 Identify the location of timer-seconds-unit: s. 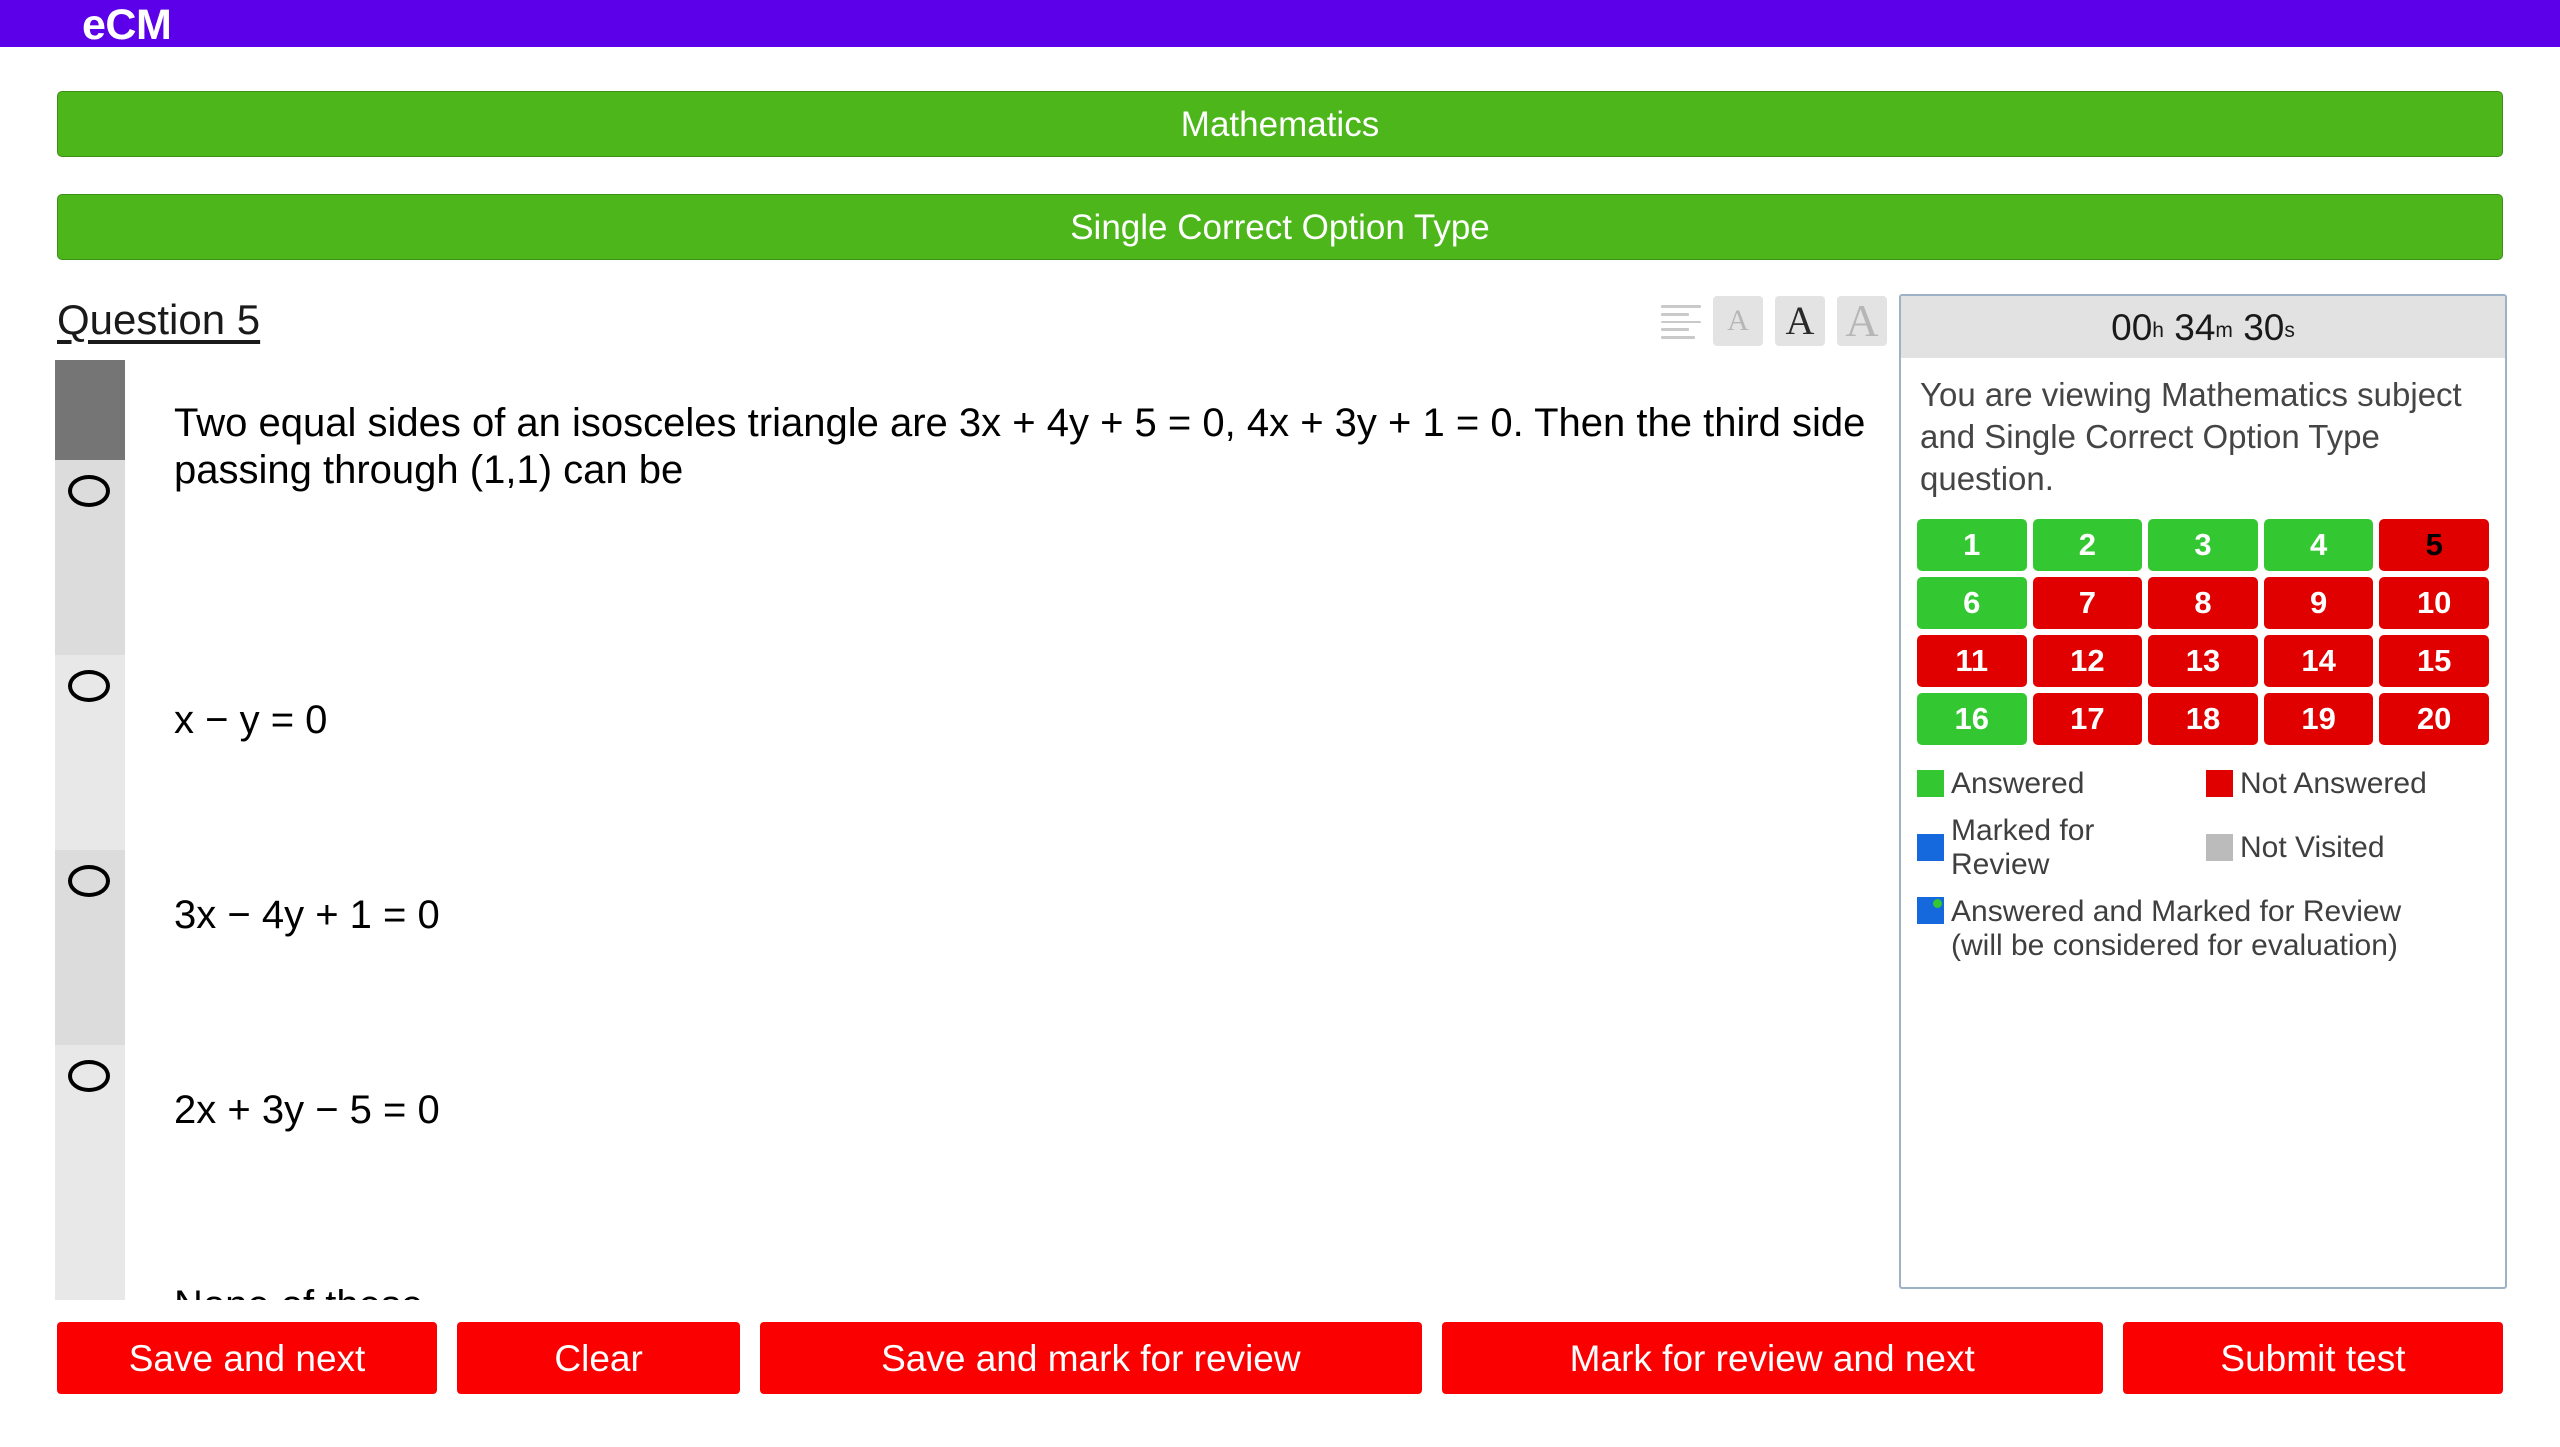
(2289, 330).